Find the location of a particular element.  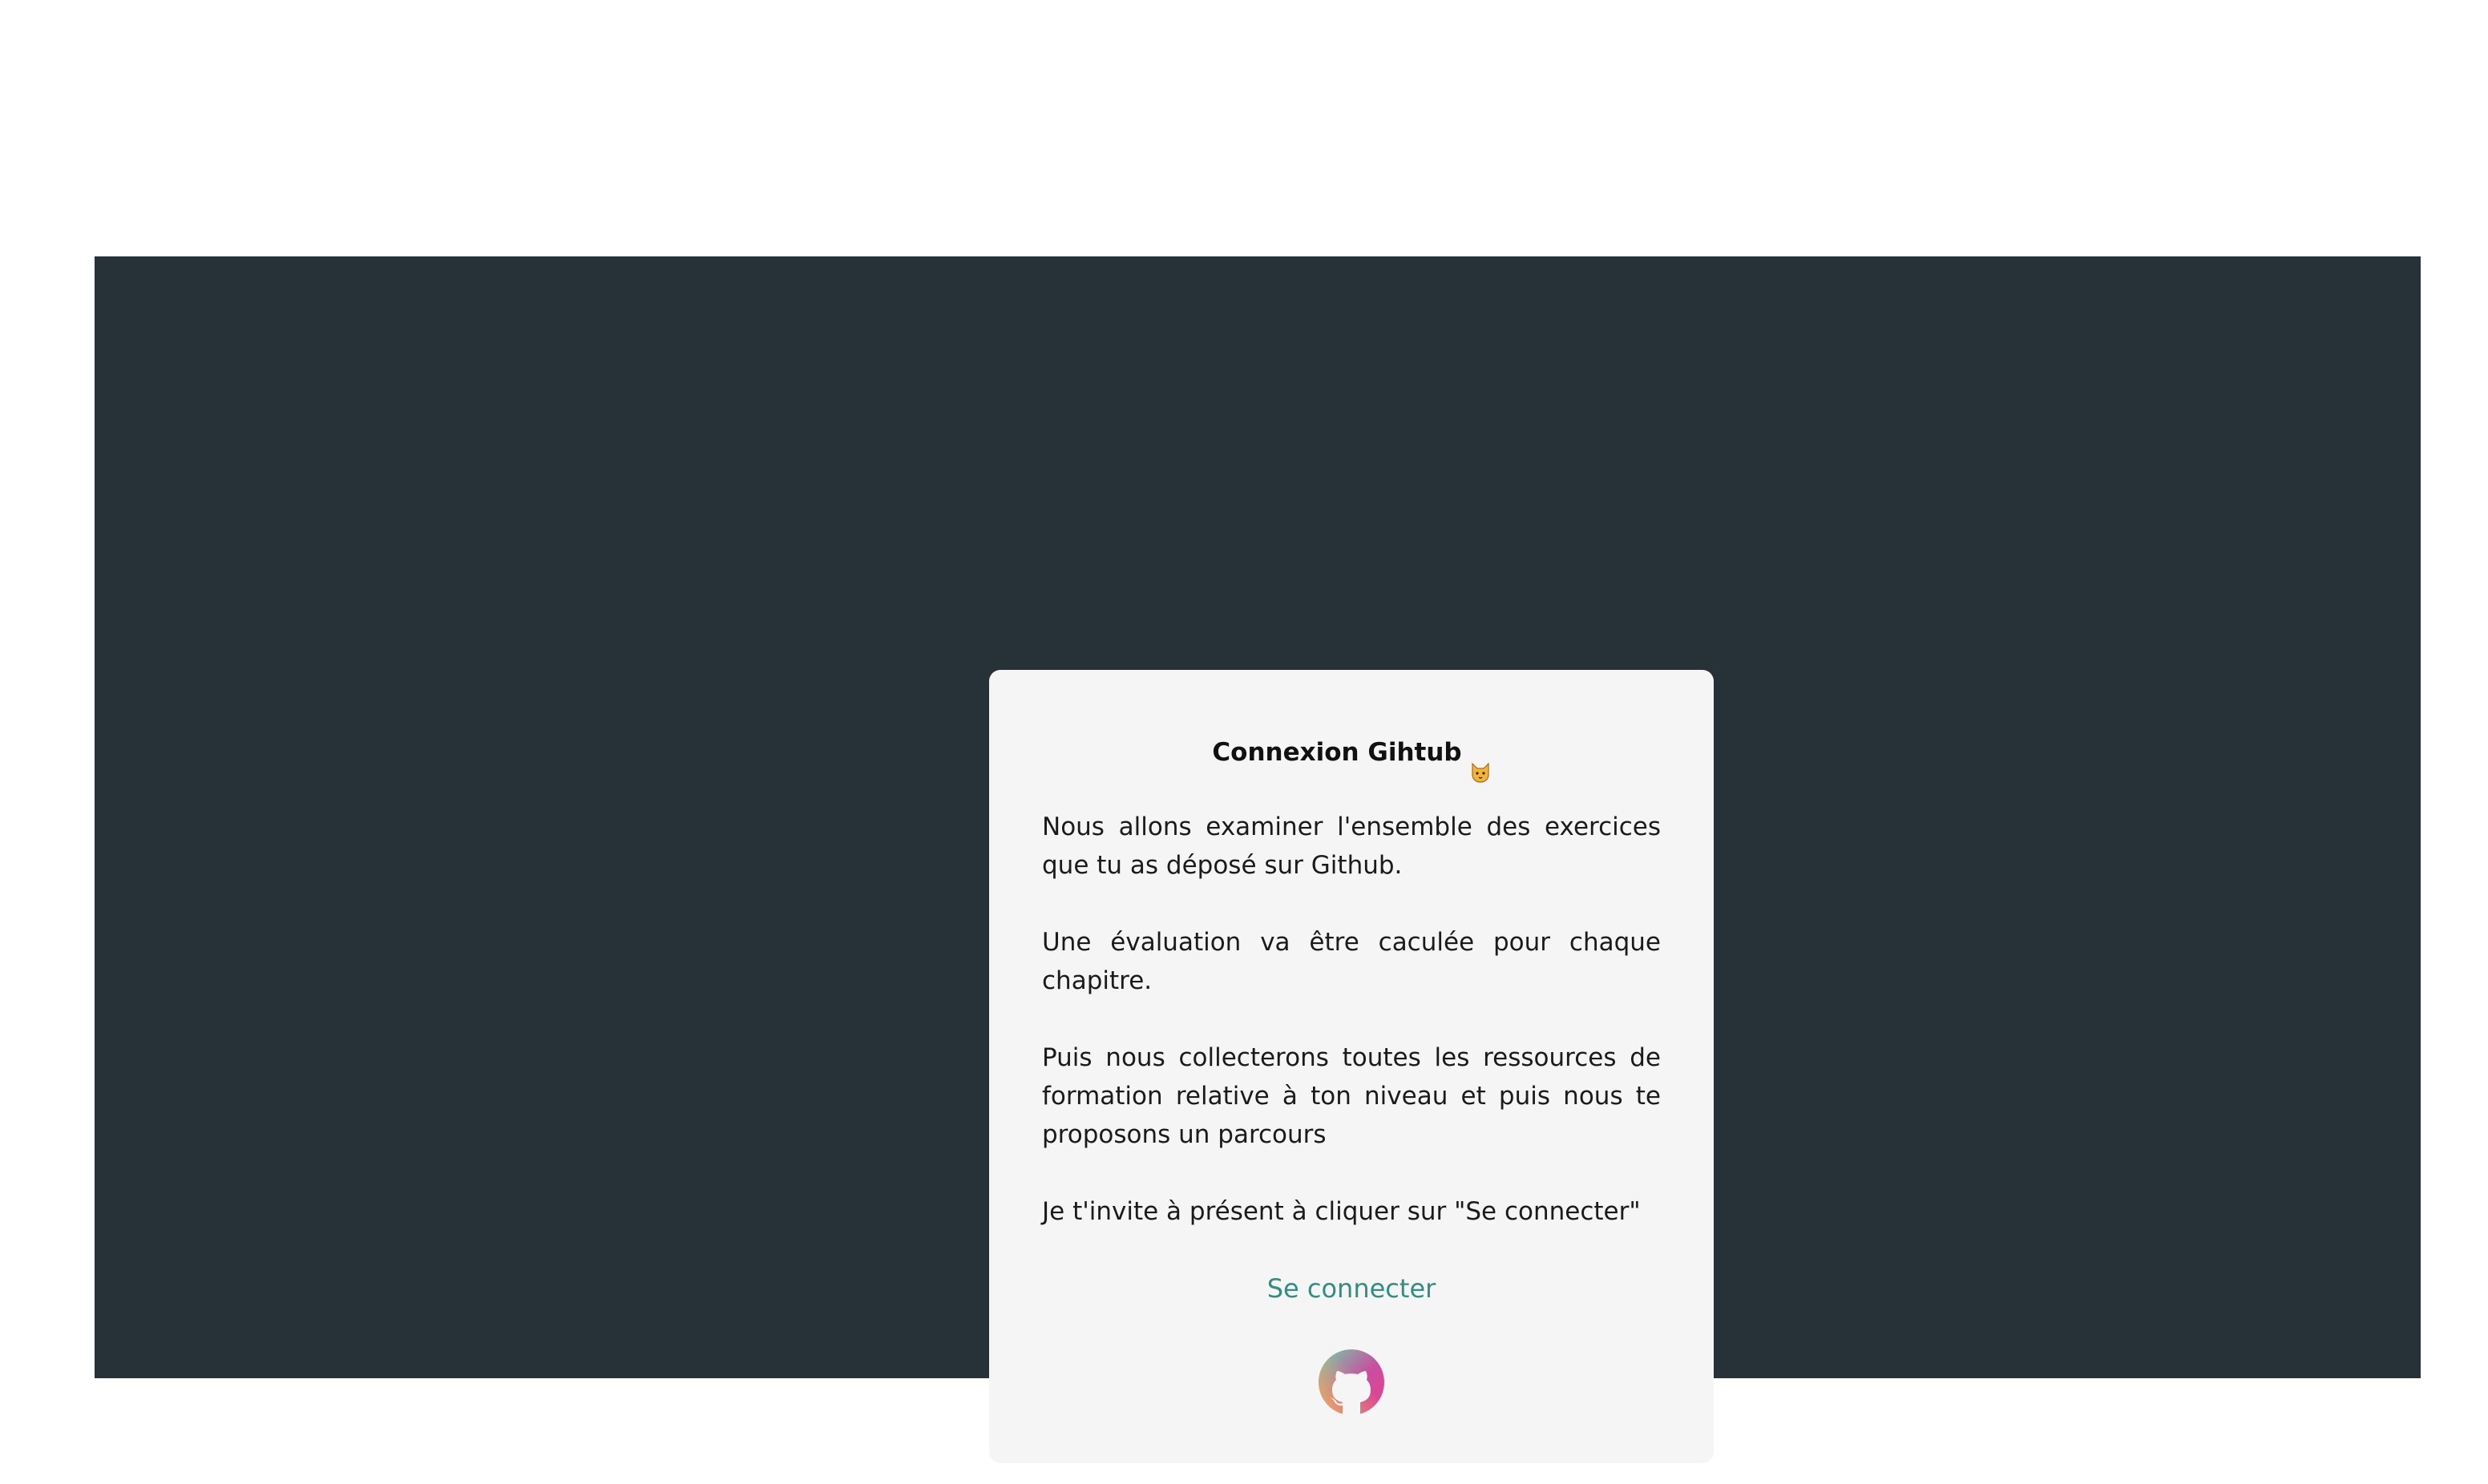

github-icon is located at coordinates (1351, 1382).